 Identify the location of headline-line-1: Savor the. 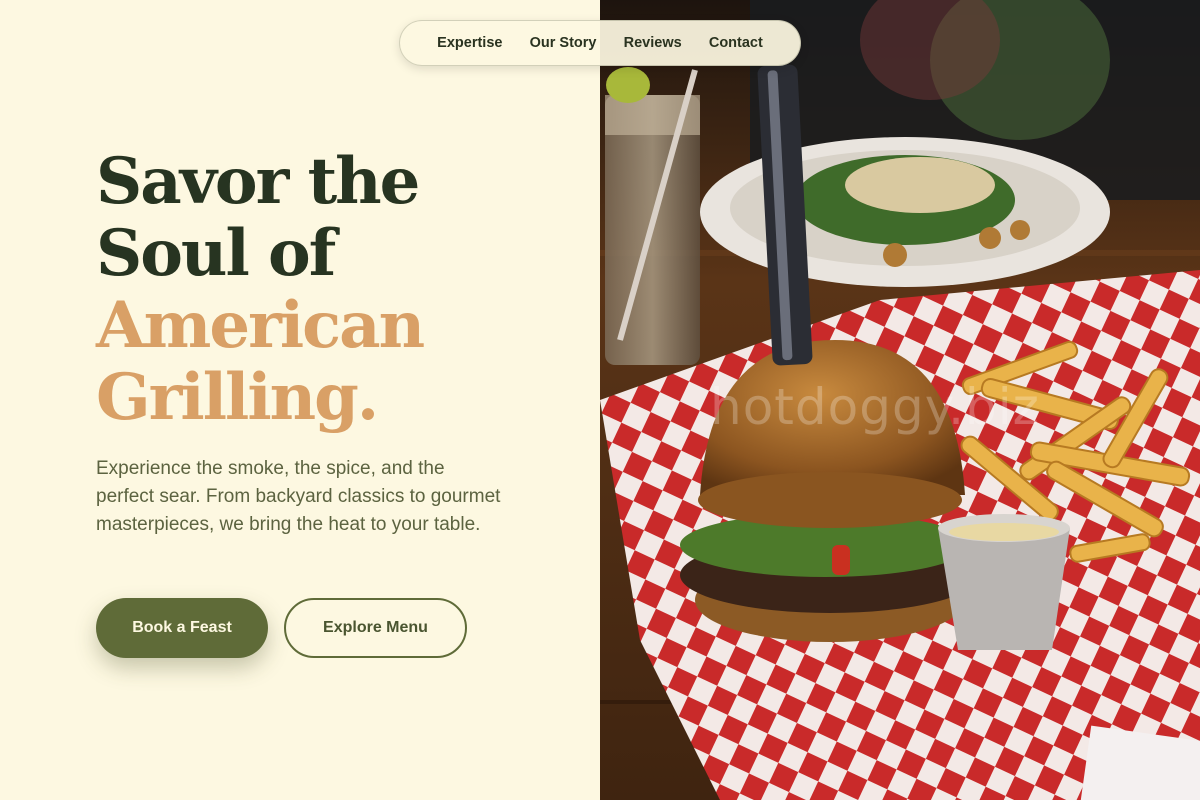
(258, 181).